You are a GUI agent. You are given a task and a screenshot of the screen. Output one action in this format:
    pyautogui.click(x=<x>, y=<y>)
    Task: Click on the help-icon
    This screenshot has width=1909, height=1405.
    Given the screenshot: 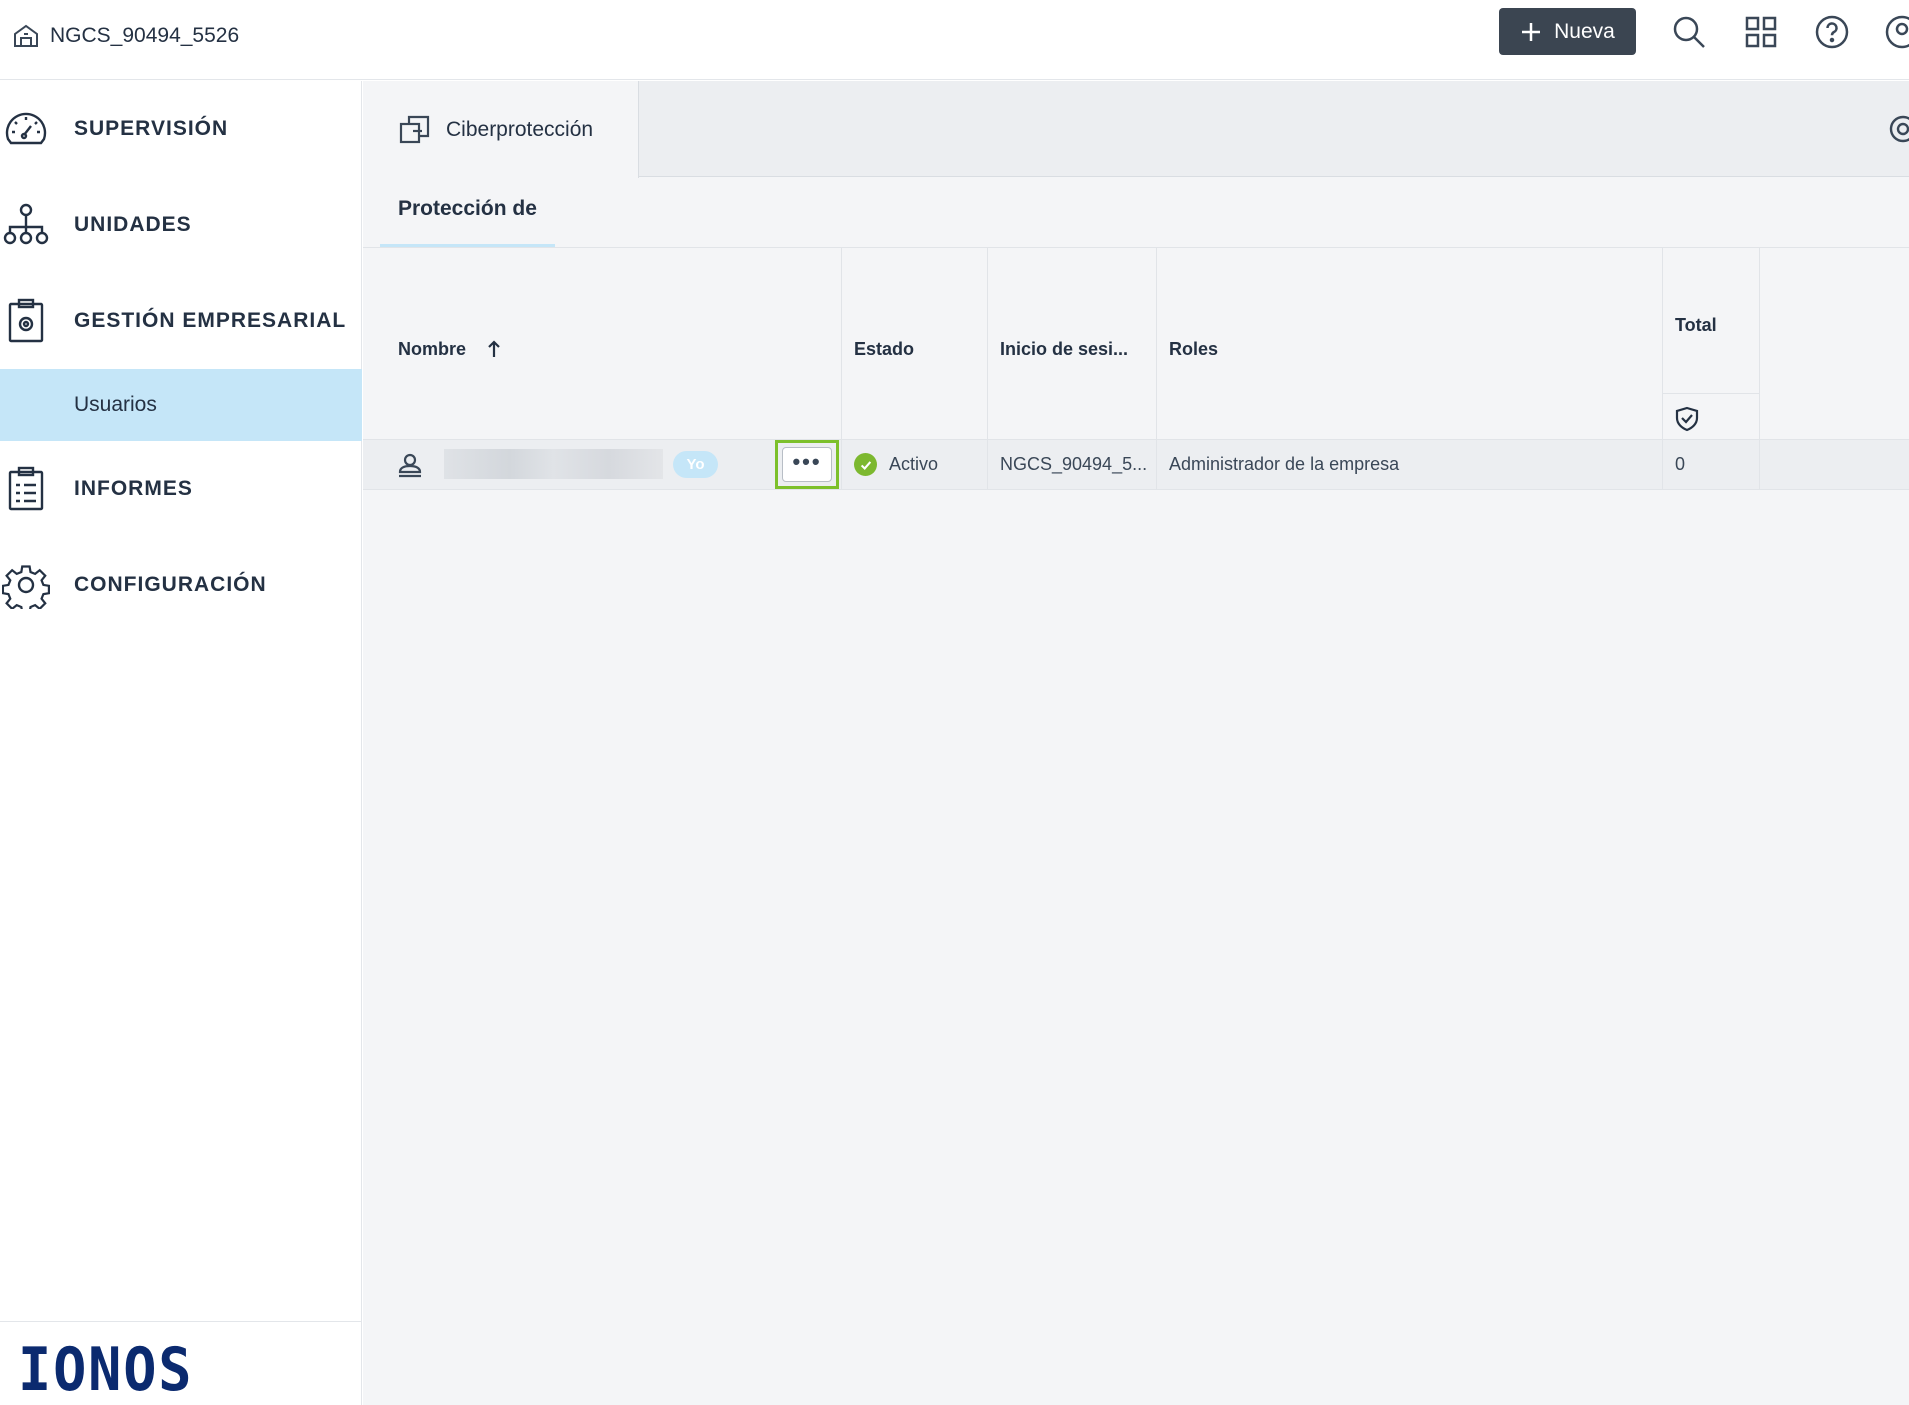 What is the action you would take?
    pyautogui.click(x=1832, y=32)
    